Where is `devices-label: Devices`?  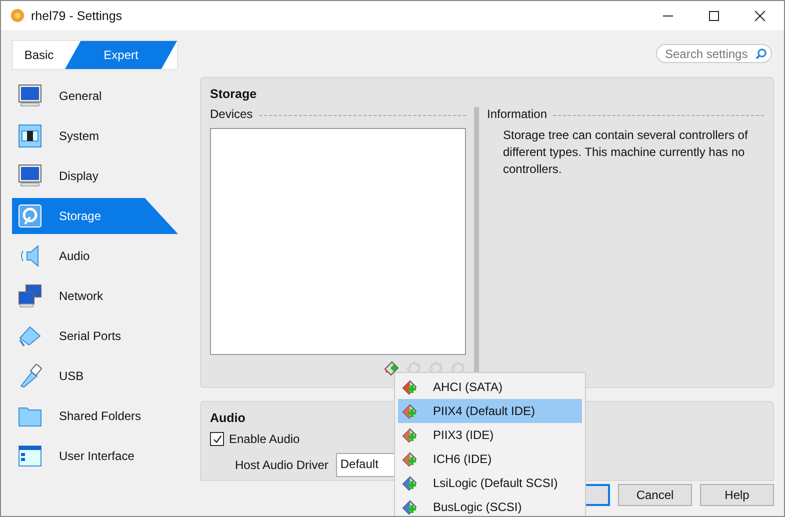
devices-label: Devices is located at coordinates (231, 114).